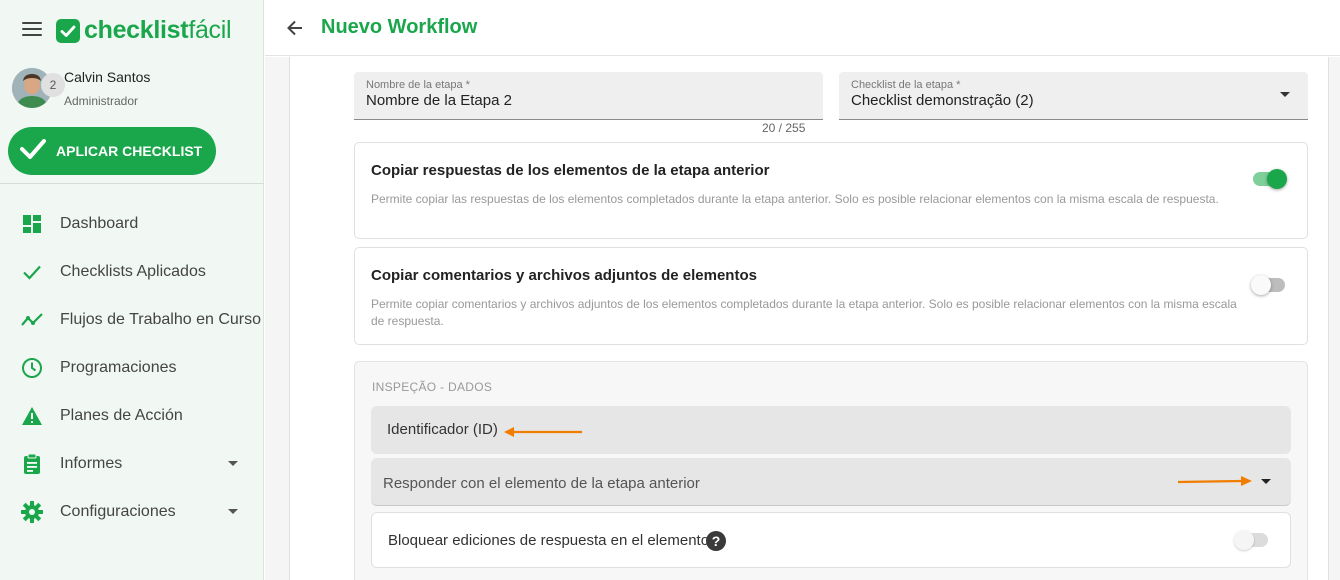 Image resolution: width=1340 pixels, height=580 pixels. I want to click on sidebar-topbar: checklistfácil, so click(132, 28).